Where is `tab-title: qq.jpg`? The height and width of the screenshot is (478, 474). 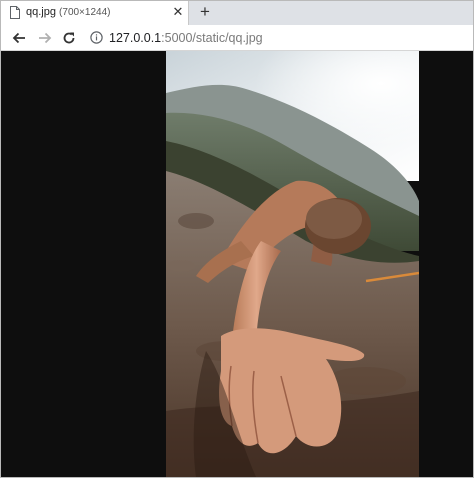 tab-title: qq.jpg is located at coordinates (41, 12).